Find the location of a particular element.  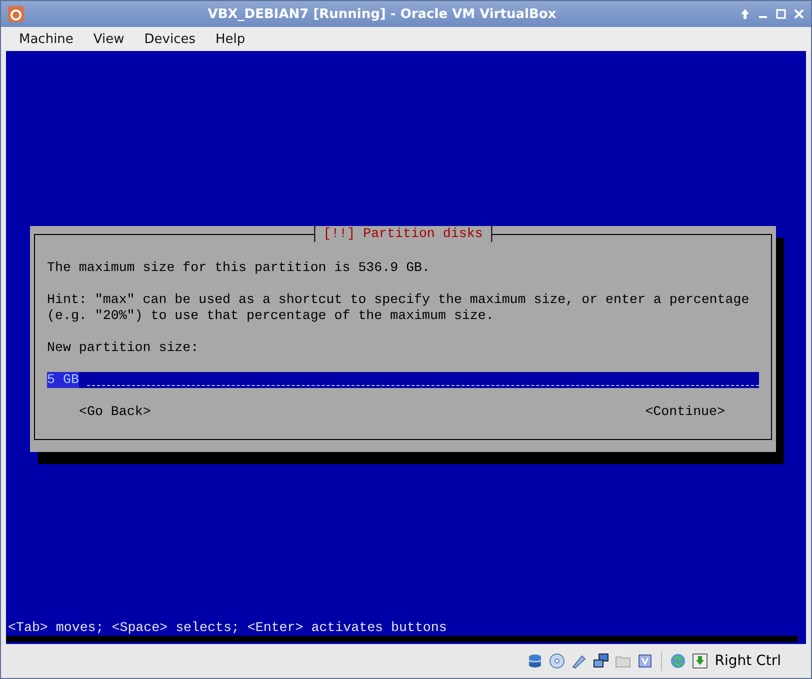

field-value: 5 GB is located at coordinates (63, 380).